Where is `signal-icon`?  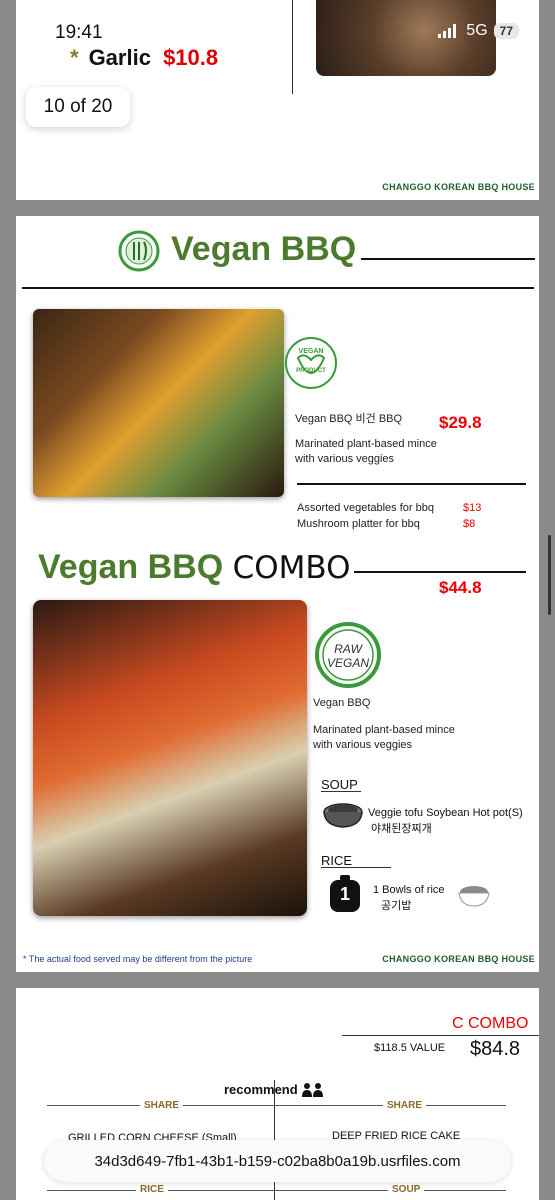 signal-icon is located at coordinates (447, 31).